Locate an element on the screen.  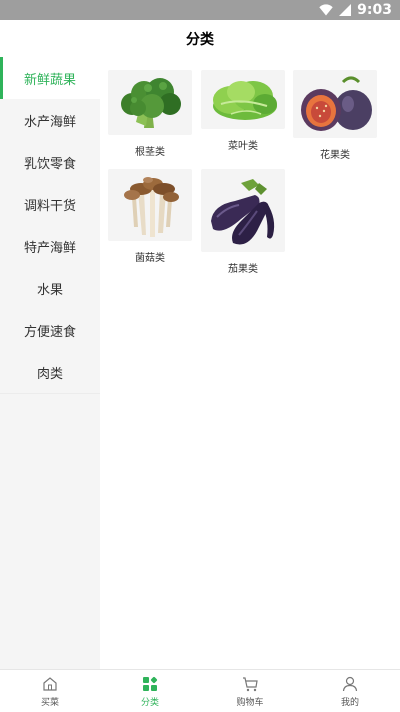
tab-category: 分类 is located at coordinates (150, 691).